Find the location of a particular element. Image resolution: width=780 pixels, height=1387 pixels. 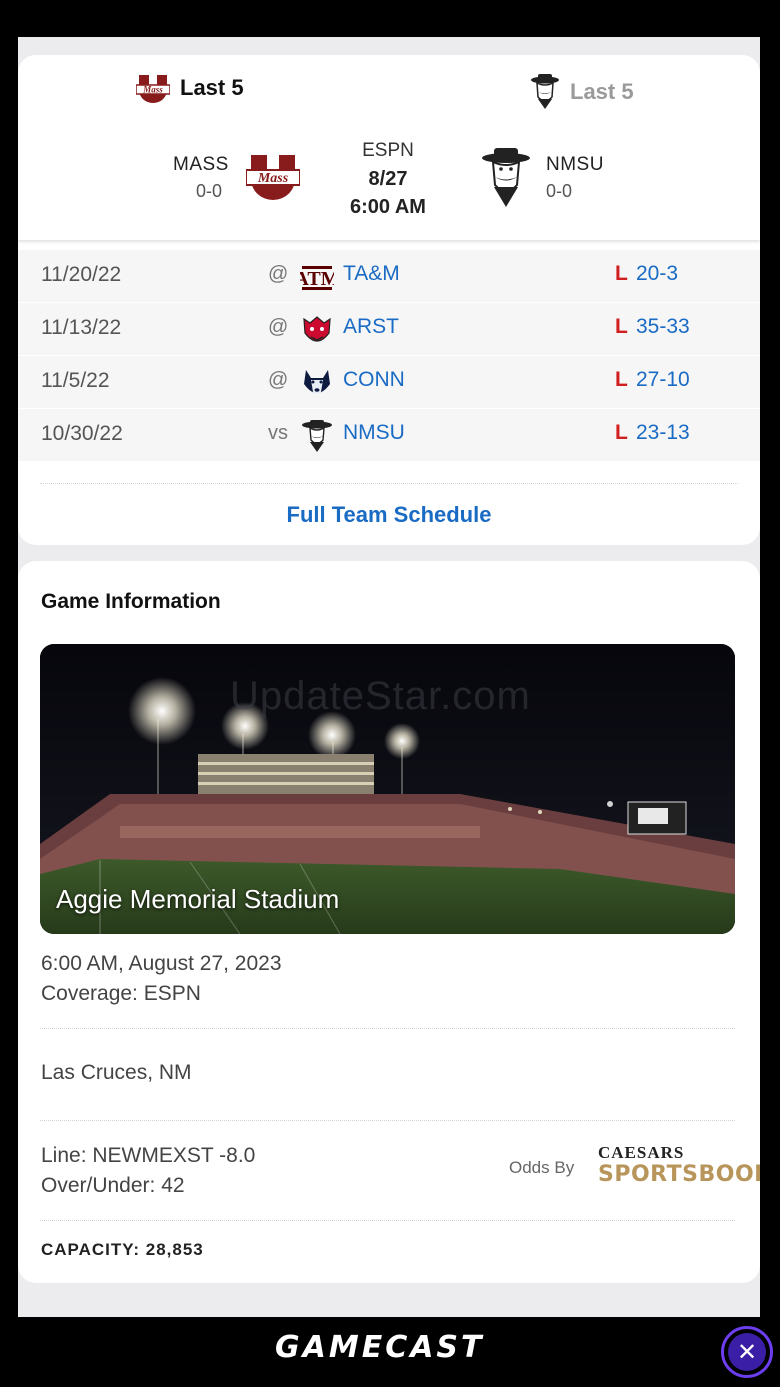

svg-text: ATM is located at coordinates (317, 279).